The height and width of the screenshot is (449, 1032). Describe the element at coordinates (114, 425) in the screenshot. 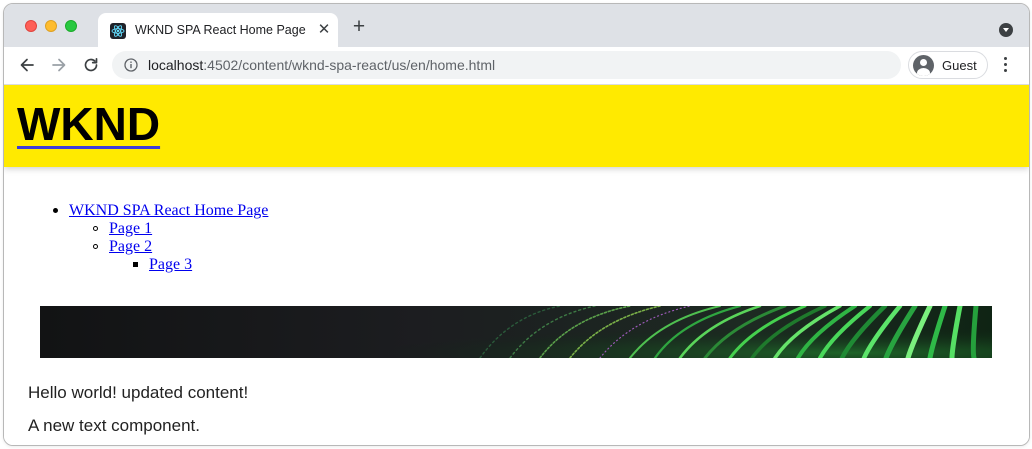

I see `text-component: A new text component.` at that location.